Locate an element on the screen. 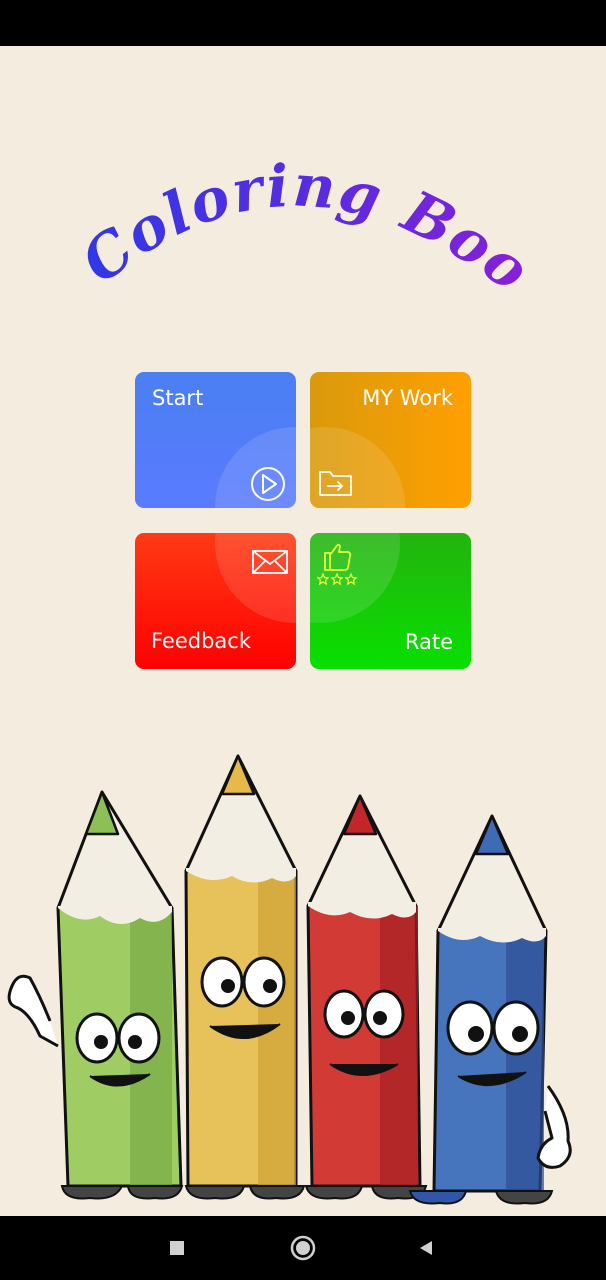 Image resolution: width=606 pixels, height=1280 pixels. yellow-pencil is located at coordinates (245, 977).